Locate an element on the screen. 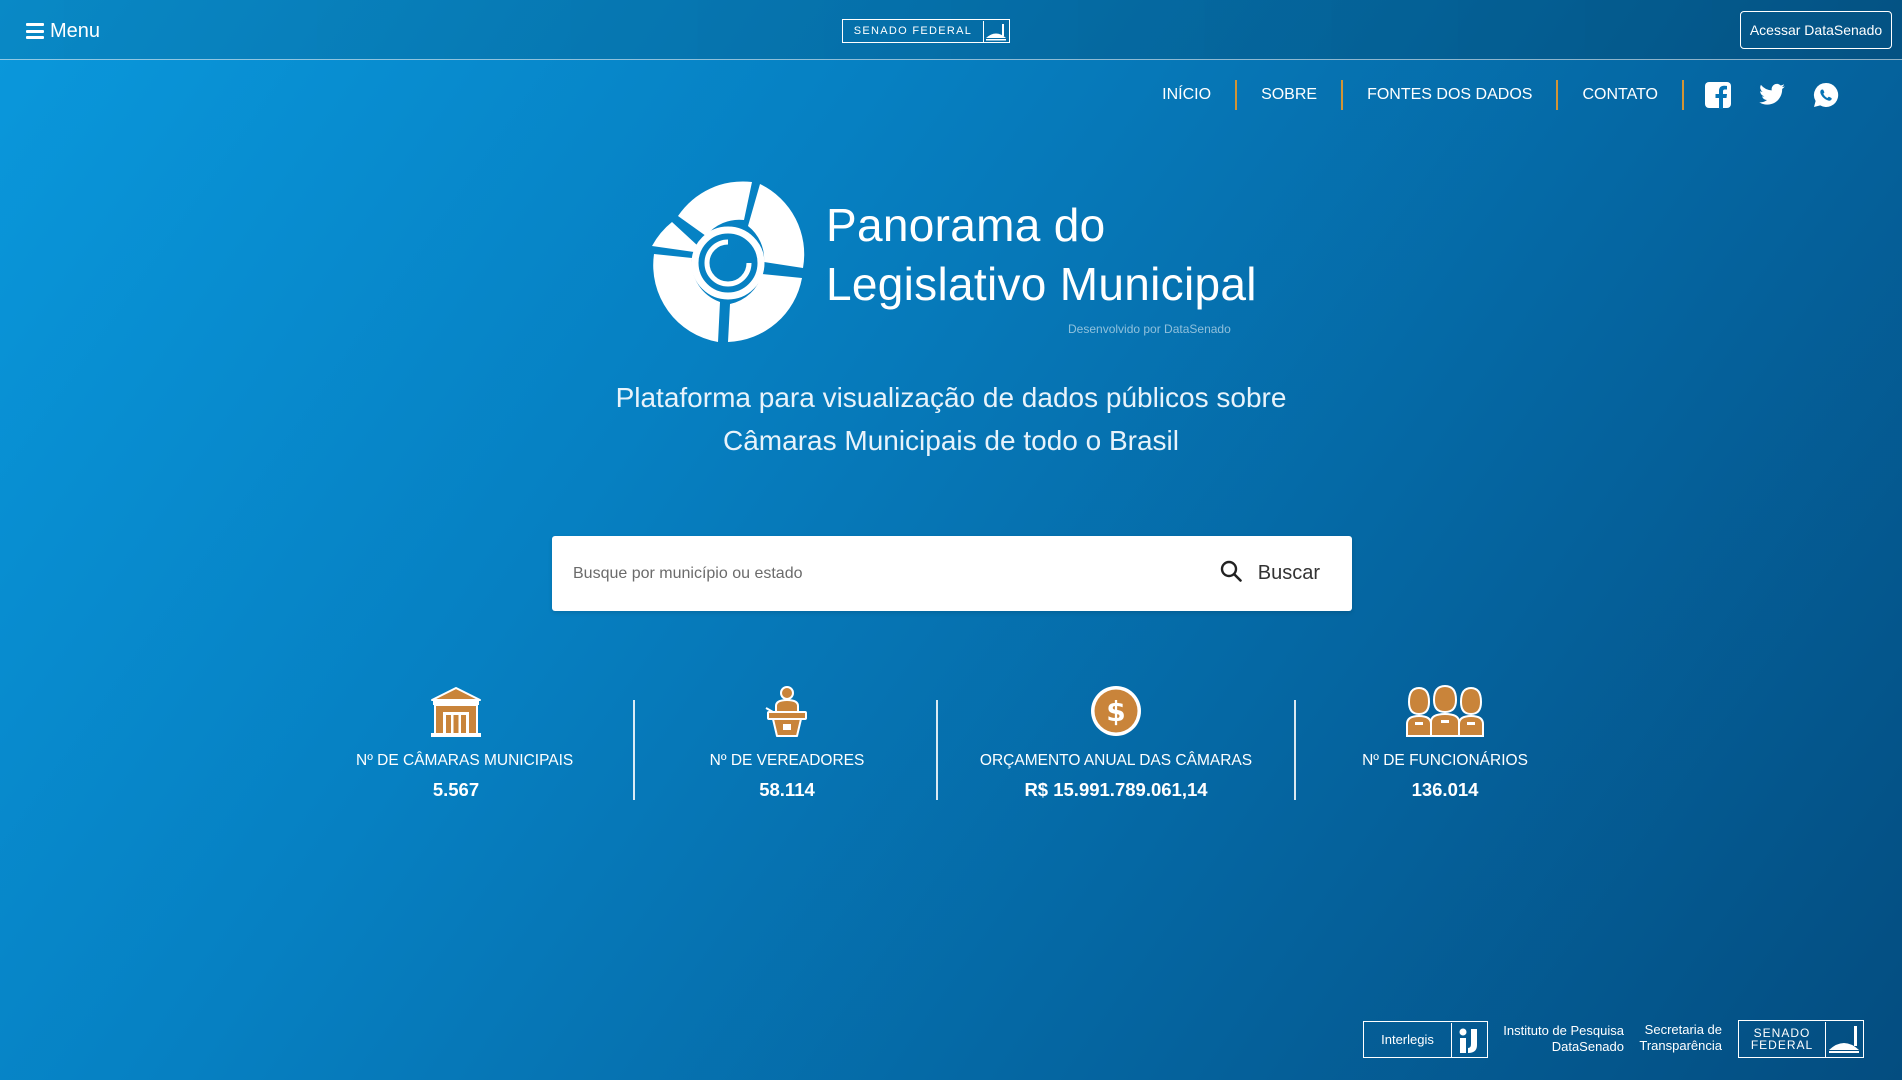 Image resolution: width=1902 pixels, height=1080 pixels. senado-federal-logo: SENADO FEDERAL is located at coordinates (926, 31).